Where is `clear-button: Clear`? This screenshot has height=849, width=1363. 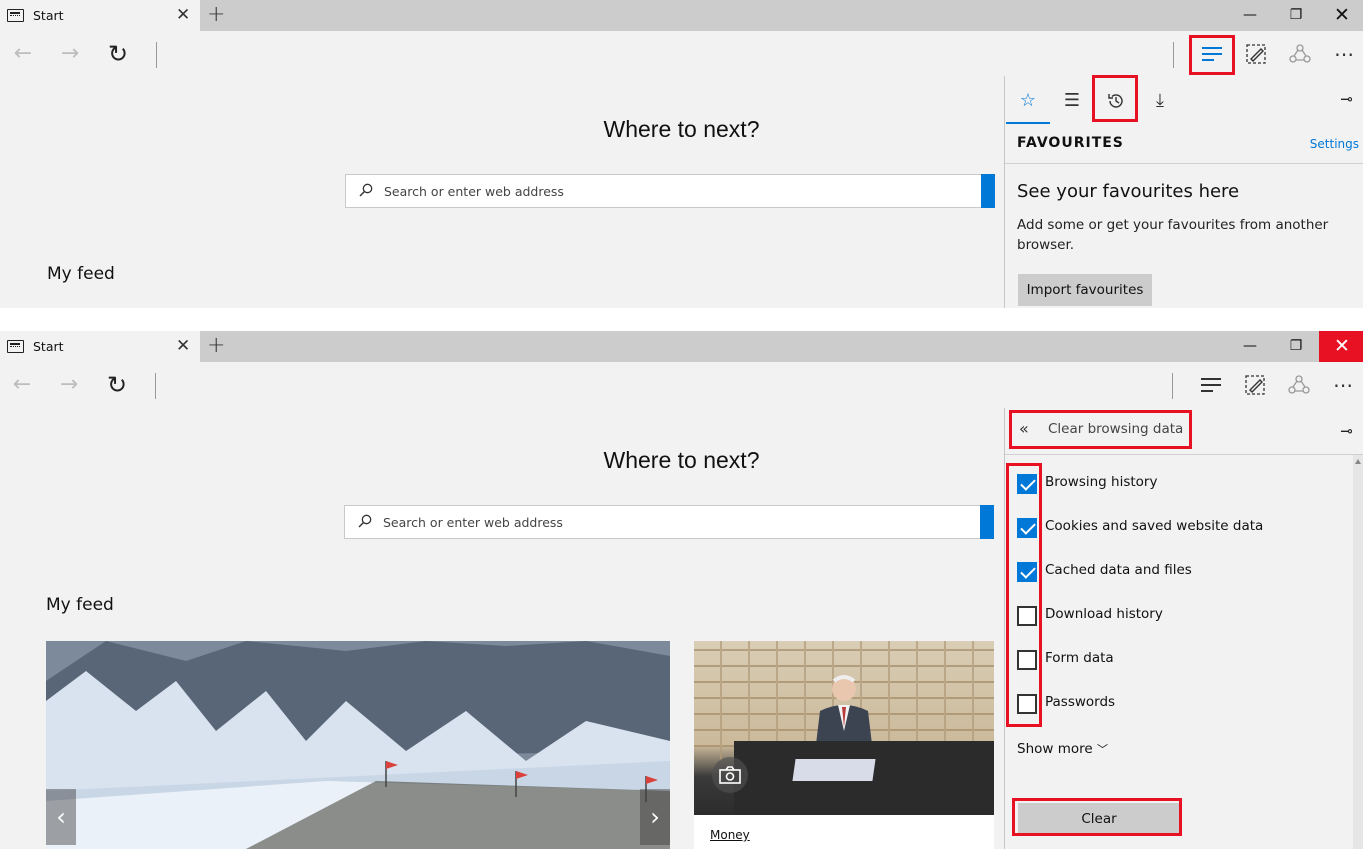 clear-button: Clear is located at coordinates (1099, 819).